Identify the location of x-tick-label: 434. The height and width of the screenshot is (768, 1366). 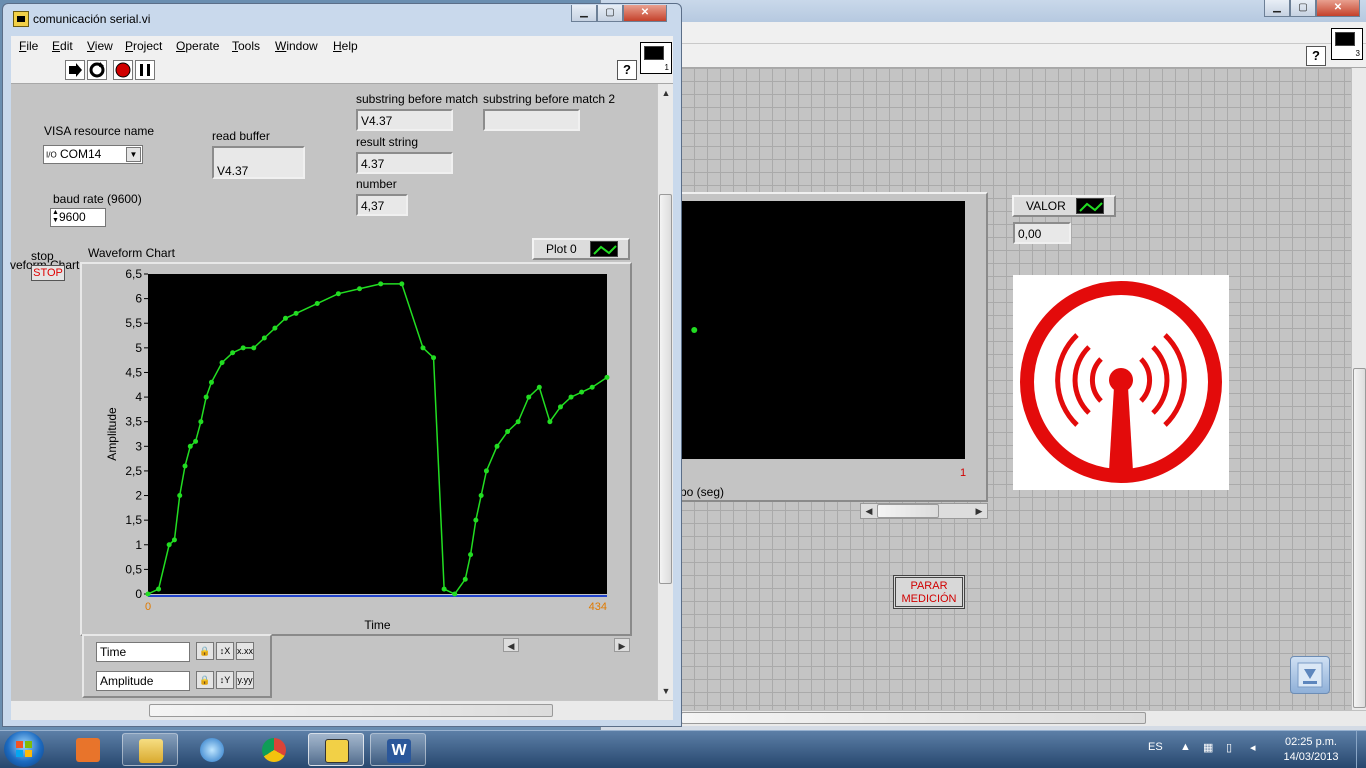
(598, 607).